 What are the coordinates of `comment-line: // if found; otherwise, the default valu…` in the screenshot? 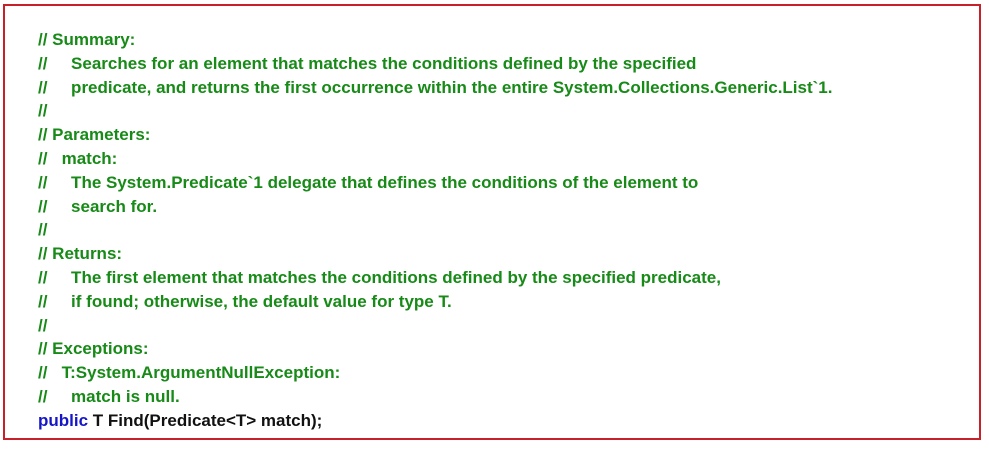 It's located at (245, 301).